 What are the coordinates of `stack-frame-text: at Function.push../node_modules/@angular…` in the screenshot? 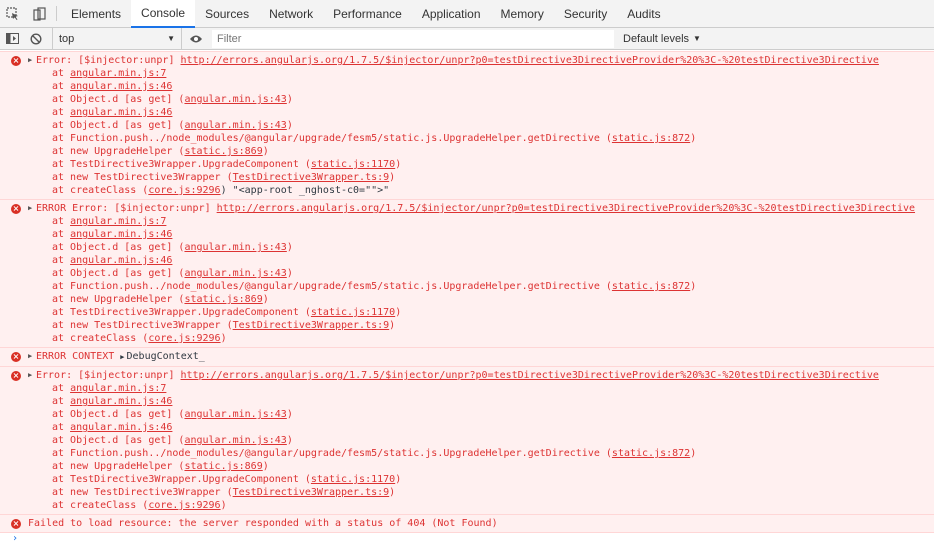 It's located at (332, 138).